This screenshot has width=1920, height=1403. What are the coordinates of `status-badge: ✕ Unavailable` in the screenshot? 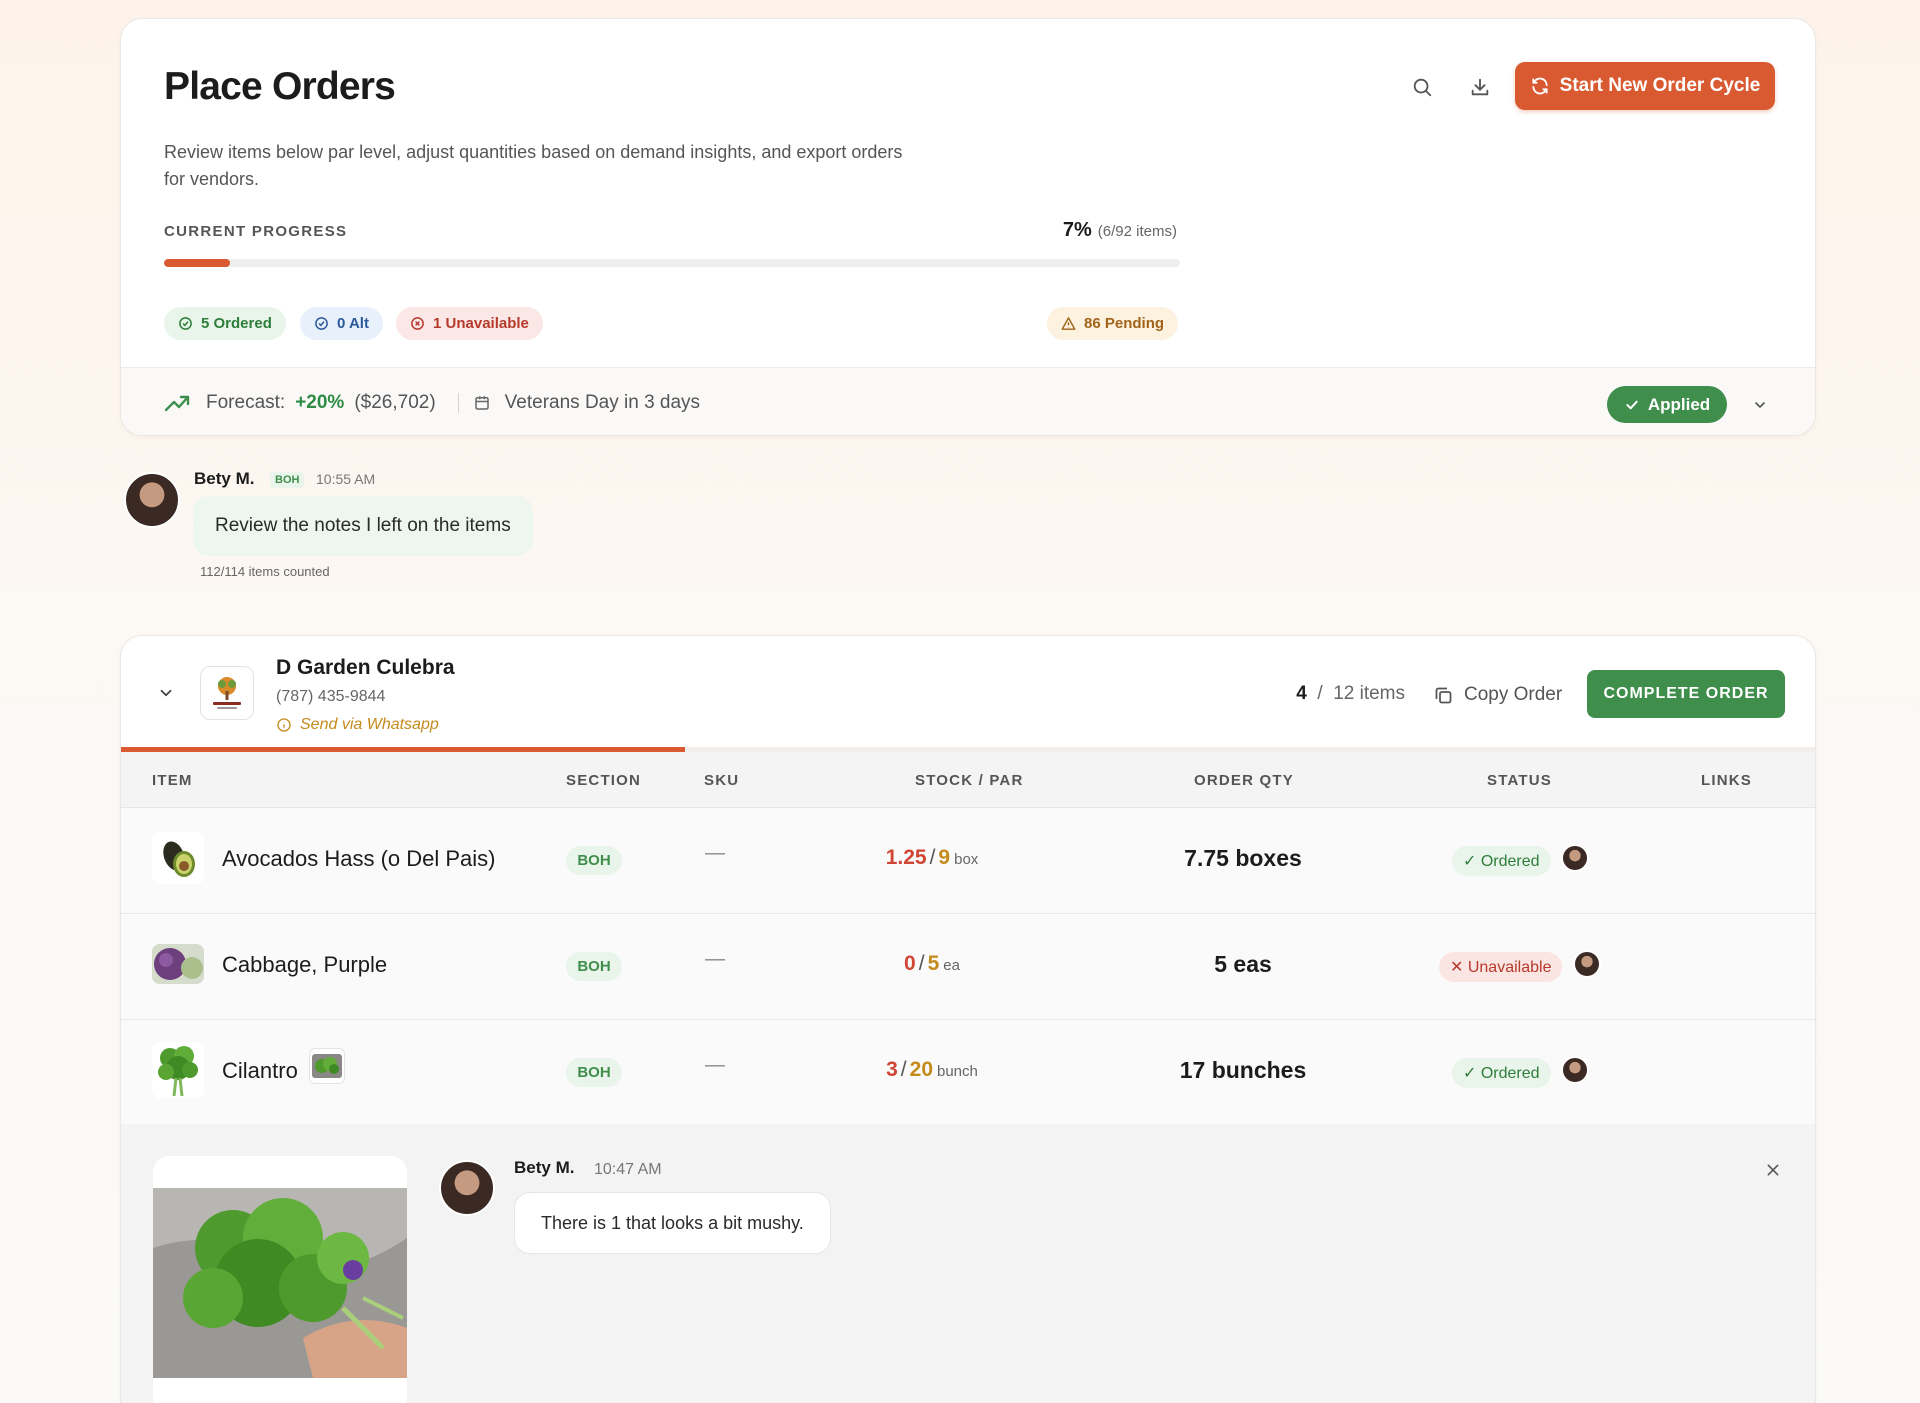 It's located at (1501, 967).